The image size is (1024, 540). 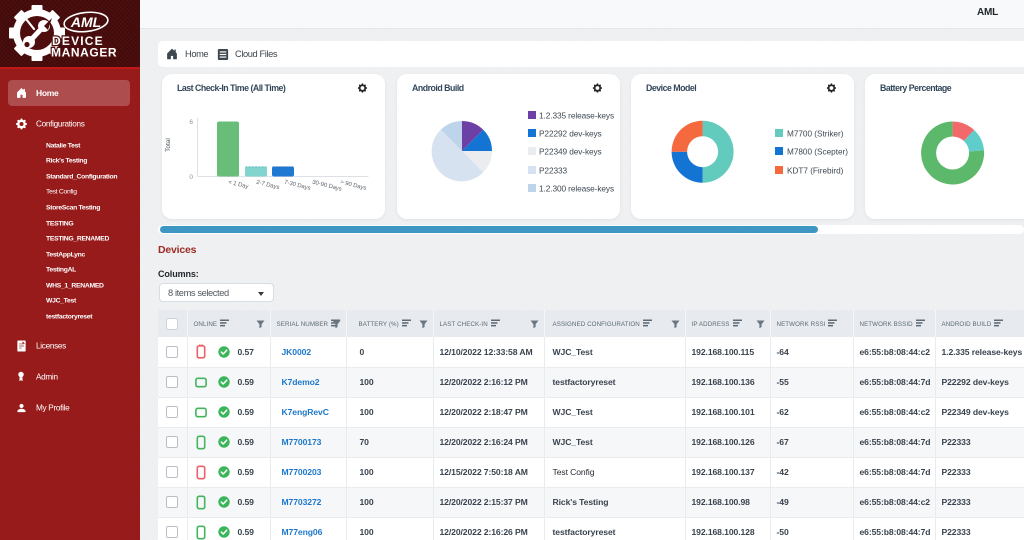 What do you see at coordinates (231, 88) in the screenshot?
I see `svg-text: Last Check-In Time (All Time)` at bounding box center [231, 88].